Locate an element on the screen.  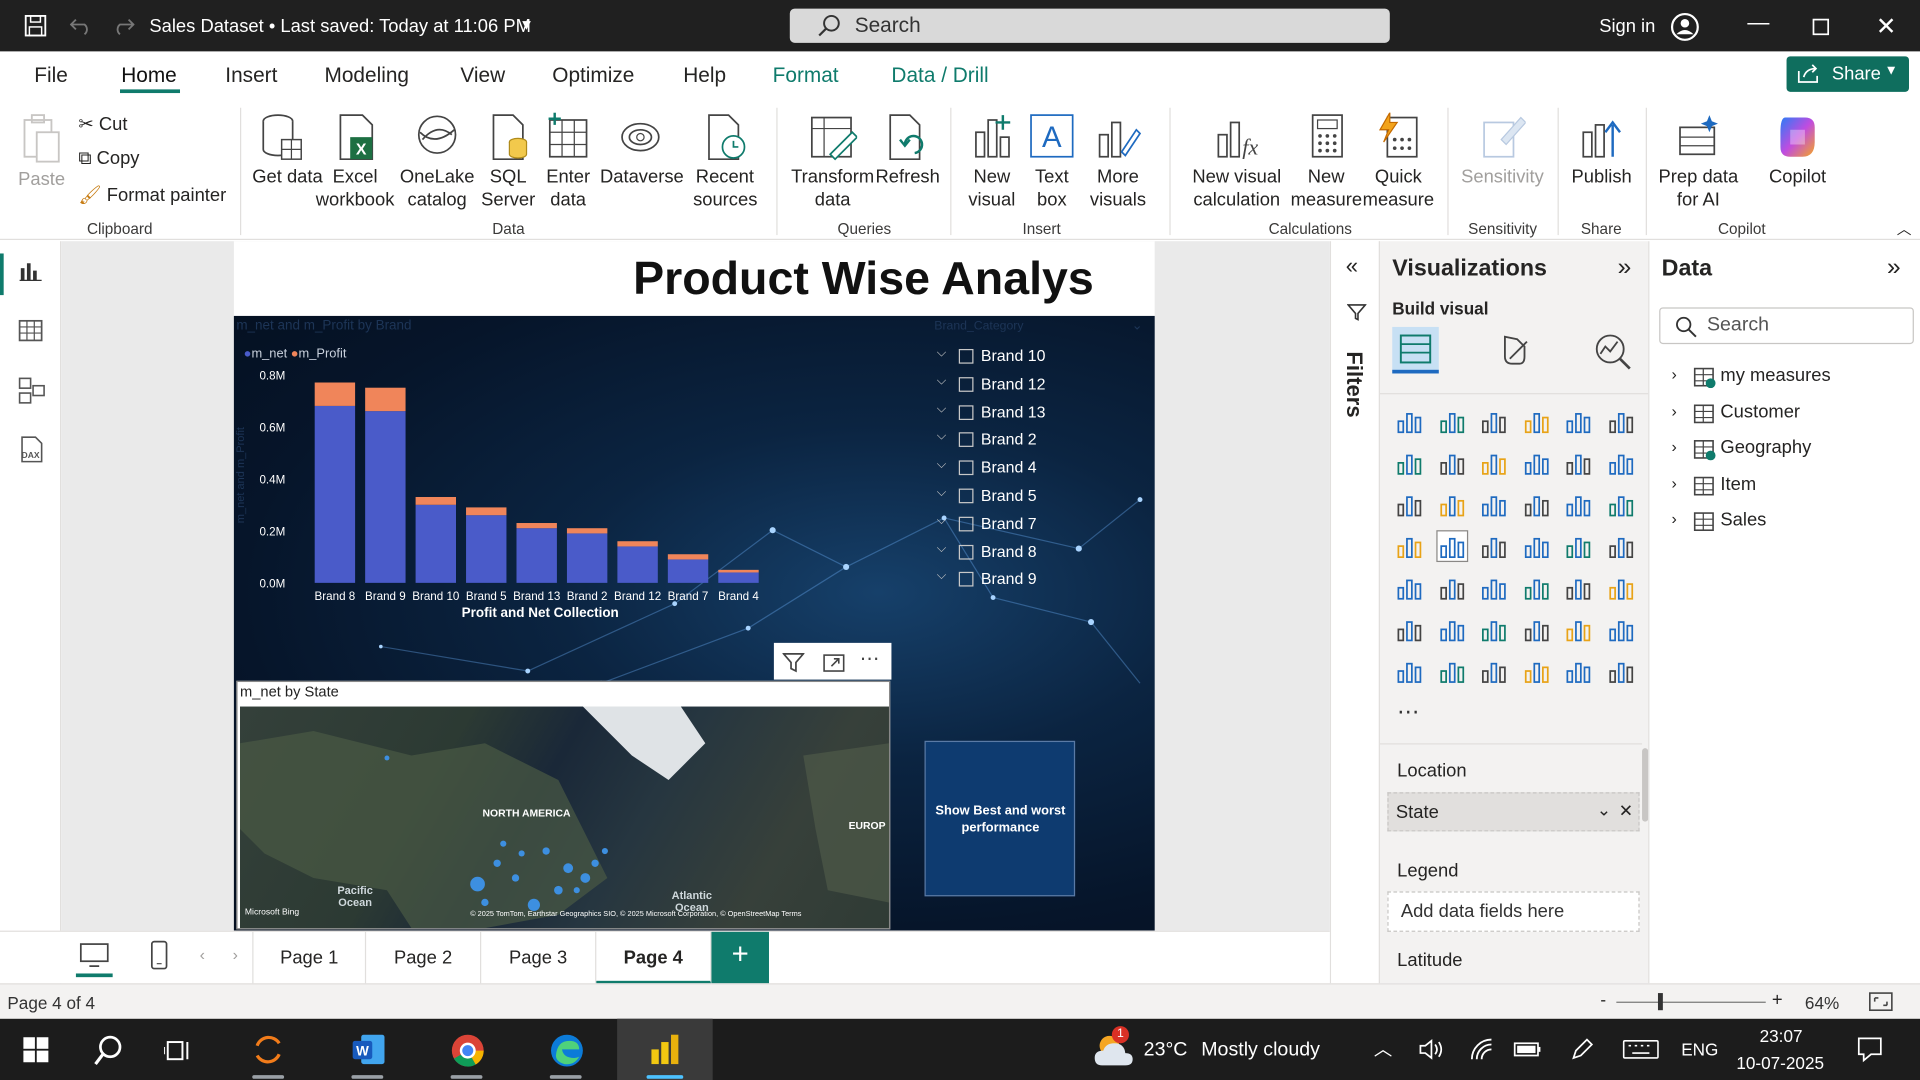
undo-icon is located at coordinates (80, 26).